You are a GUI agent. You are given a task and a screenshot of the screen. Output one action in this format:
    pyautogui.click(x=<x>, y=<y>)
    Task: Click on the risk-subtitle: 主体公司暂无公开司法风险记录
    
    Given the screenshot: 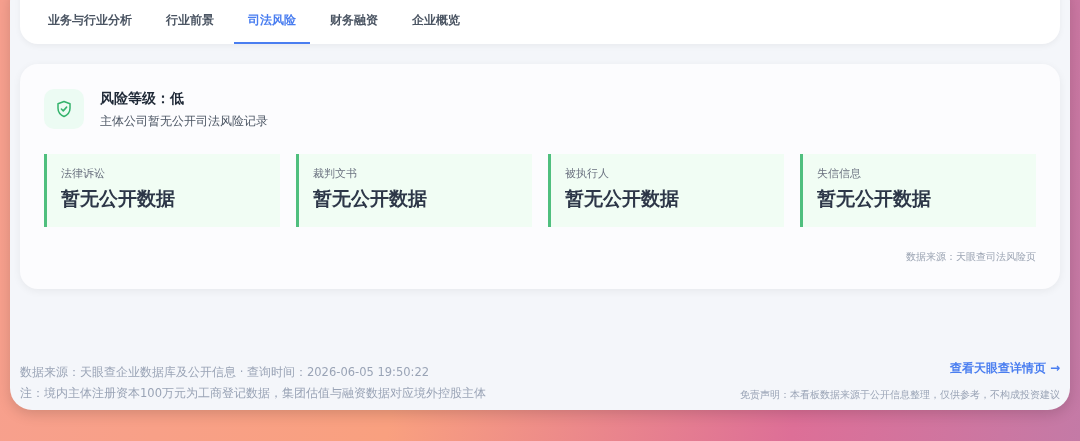 What is the action you would take?
    pyautogui.click(x=184, y=121)
    